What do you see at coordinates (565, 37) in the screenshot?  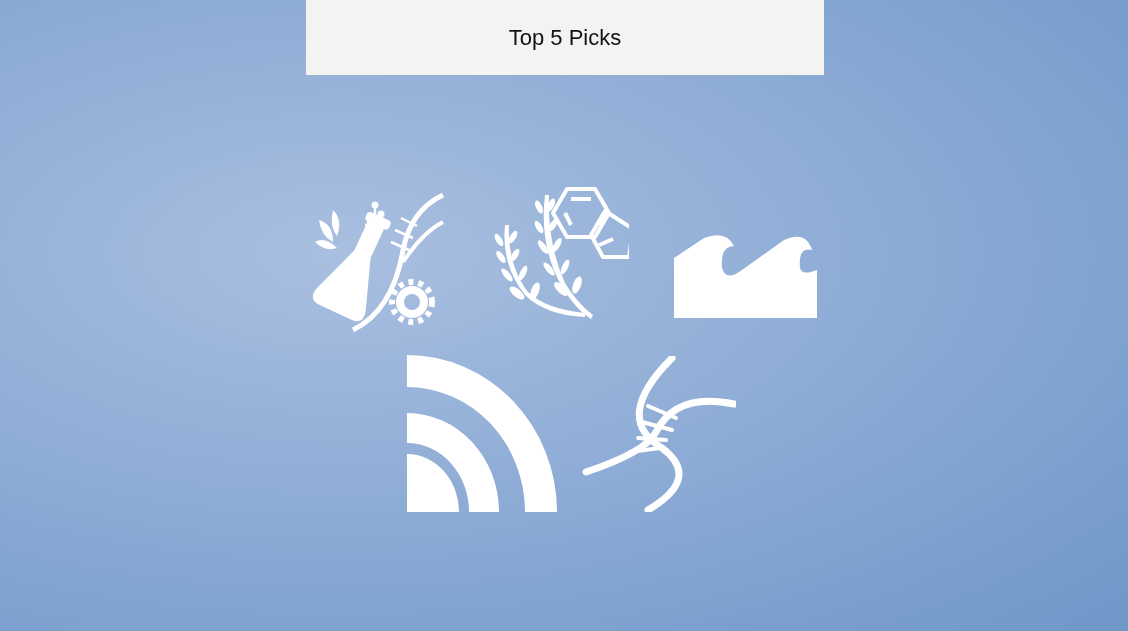 I see `header-title: Top 5 Picks` at bounding box center [565, 37].